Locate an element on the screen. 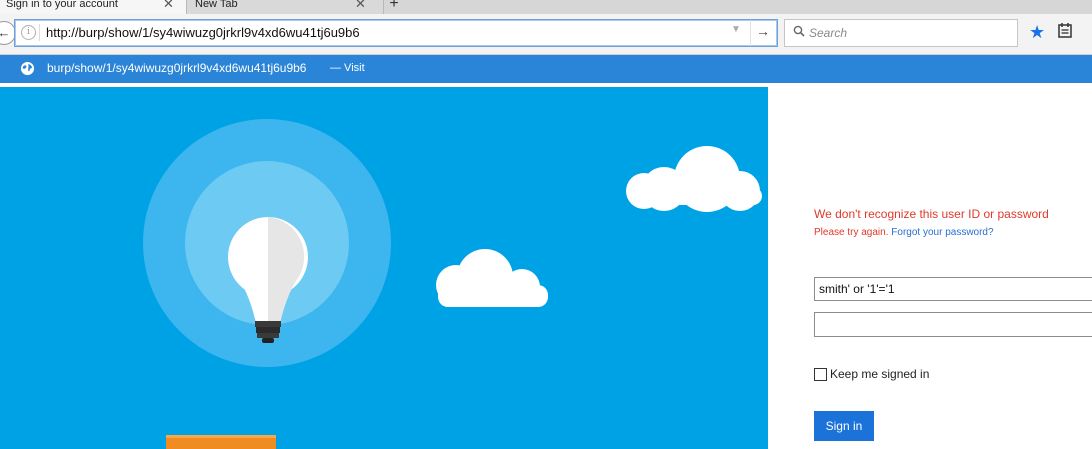 The image size is (1092, 449). sign-in-button: Sign in is located at coordinates (844, 426).